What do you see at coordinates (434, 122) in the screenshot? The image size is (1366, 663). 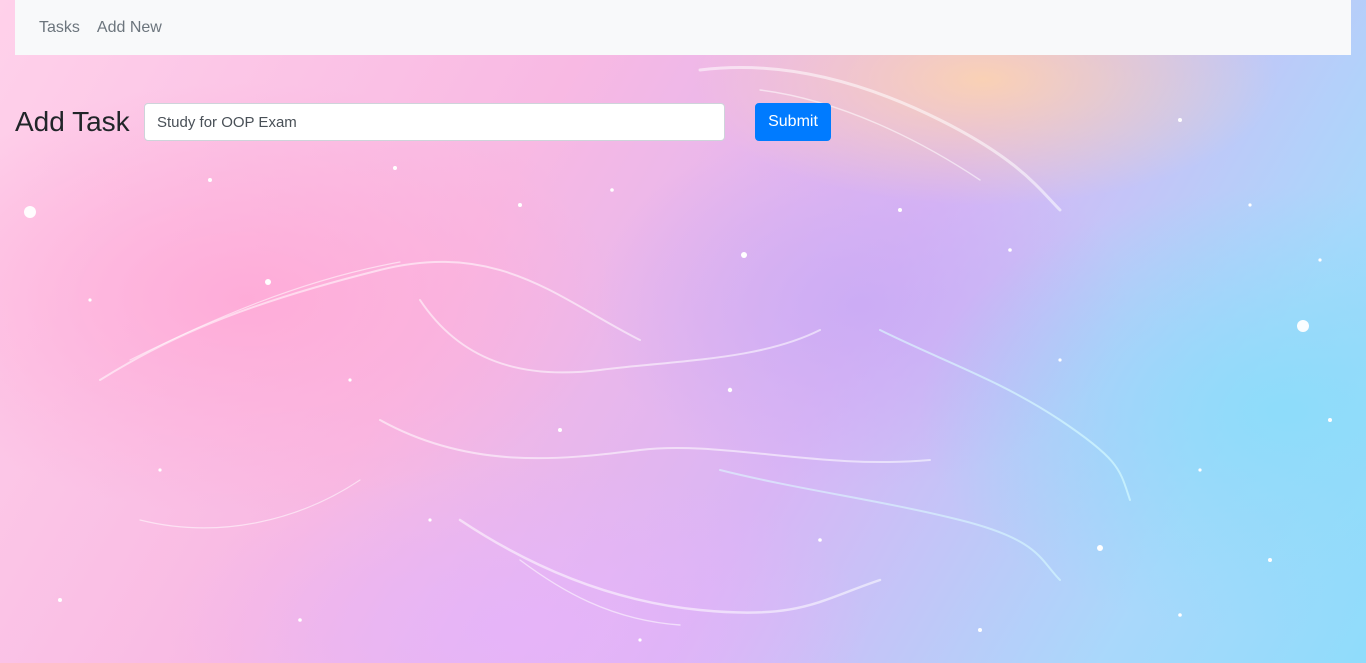 I see `task-input` at bounding box center [434, 122].